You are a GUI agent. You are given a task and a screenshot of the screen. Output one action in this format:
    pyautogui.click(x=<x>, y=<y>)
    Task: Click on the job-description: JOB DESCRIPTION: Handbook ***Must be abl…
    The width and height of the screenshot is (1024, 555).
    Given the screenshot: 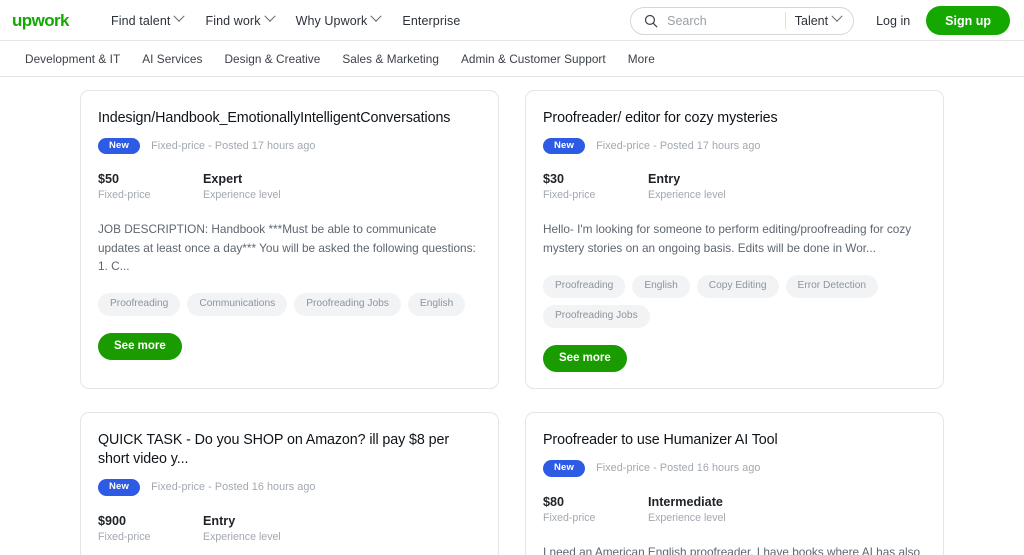 What is the action you would take?
    pyautogui.click(x=287, y=247)
    